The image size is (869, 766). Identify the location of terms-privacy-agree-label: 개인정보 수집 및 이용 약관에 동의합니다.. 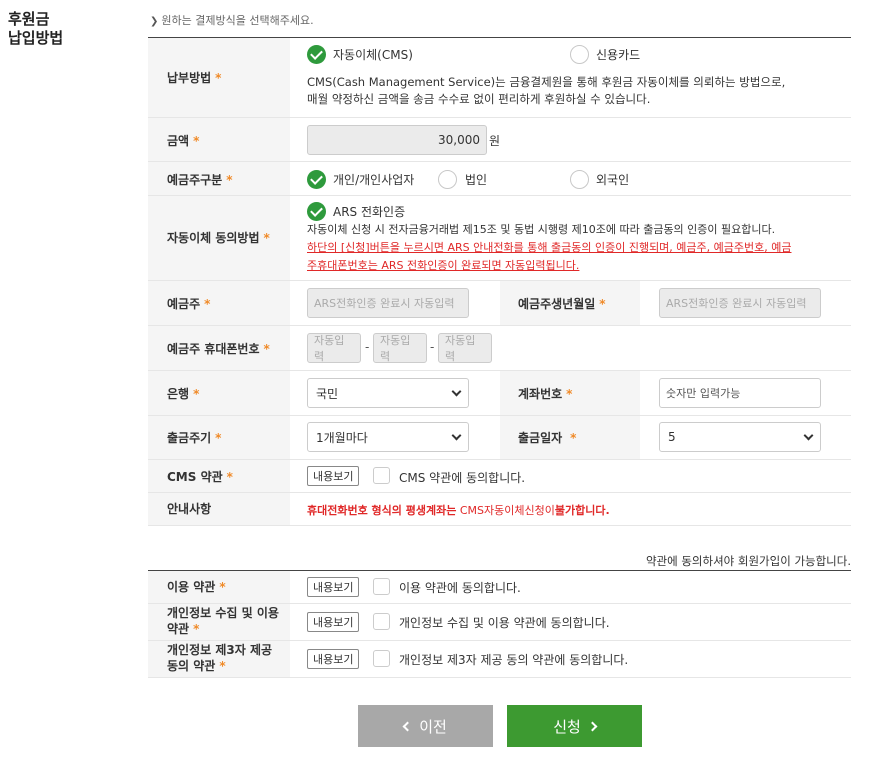
(504, 622).